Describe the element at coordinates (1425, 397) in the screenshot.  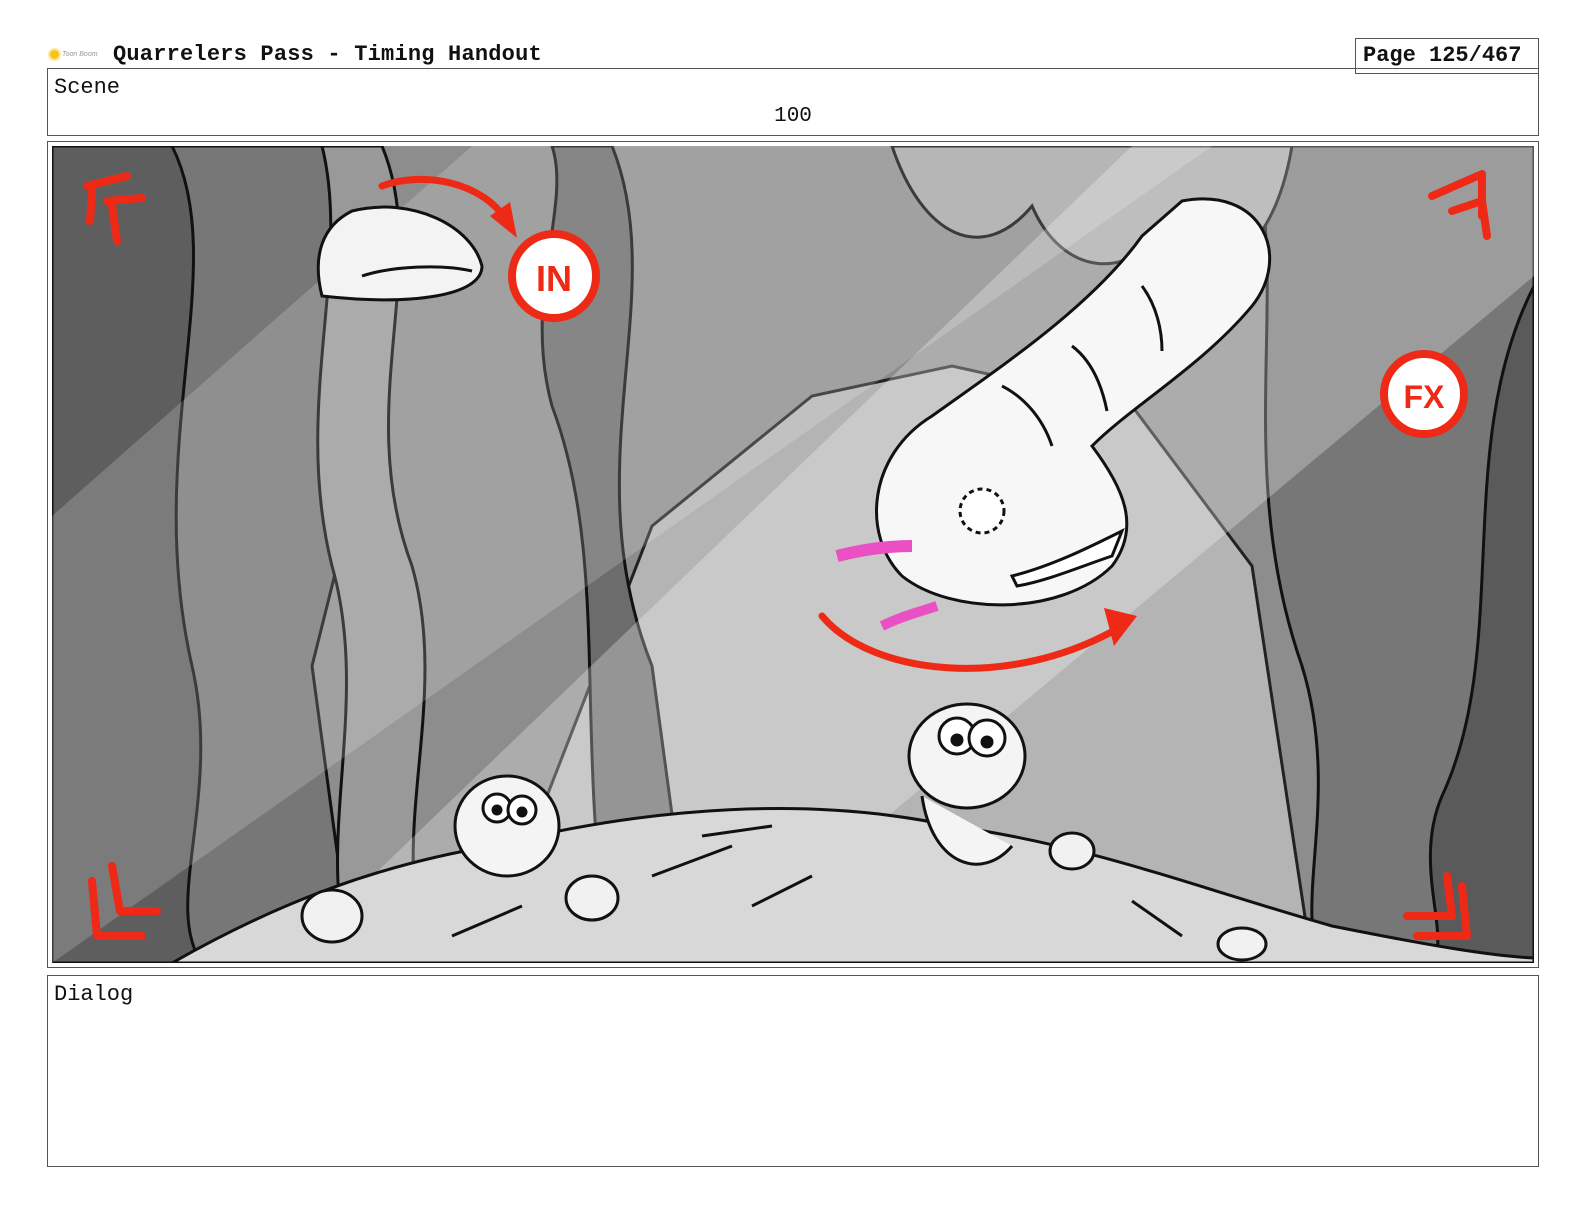
I see `fx-mark-label: FX` at that location.